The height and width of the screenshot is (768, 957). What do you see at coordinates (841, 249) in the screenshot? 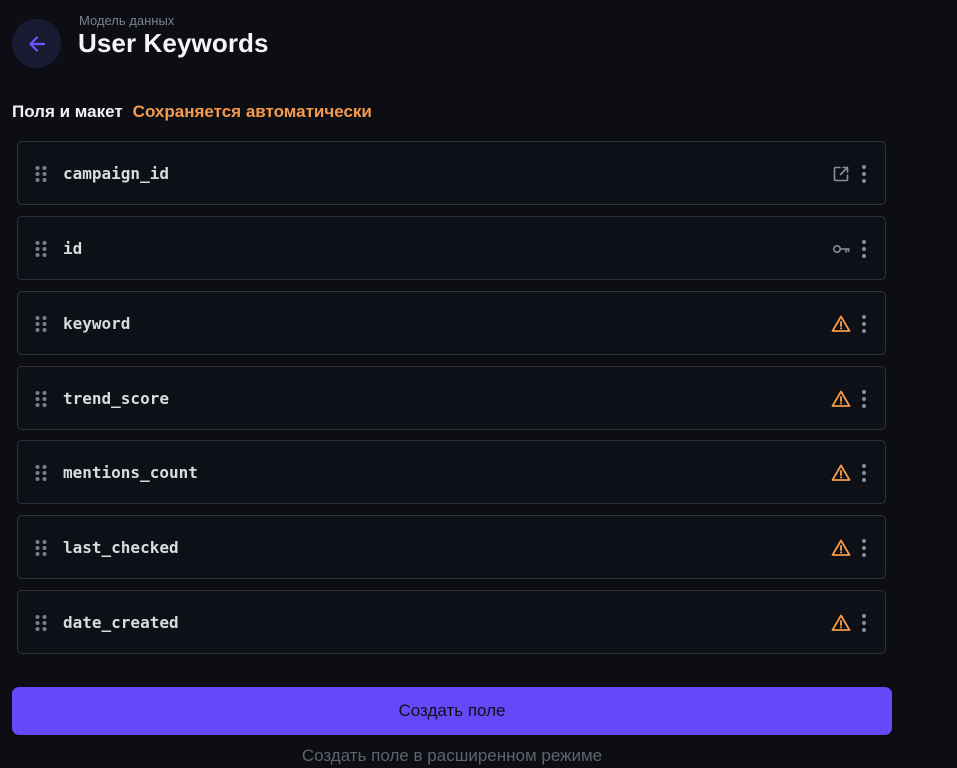
I see `key-icon` at bounding box center [841, 249].